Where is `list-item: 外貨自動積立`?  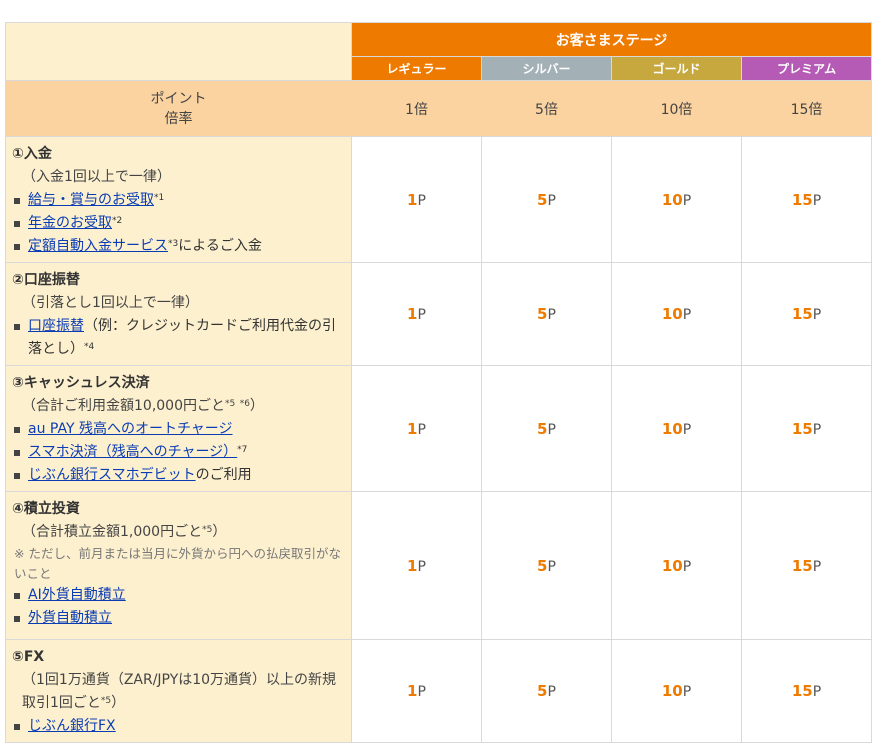
list-item: 外貨自動積立 is located at coordinates (178, 618).